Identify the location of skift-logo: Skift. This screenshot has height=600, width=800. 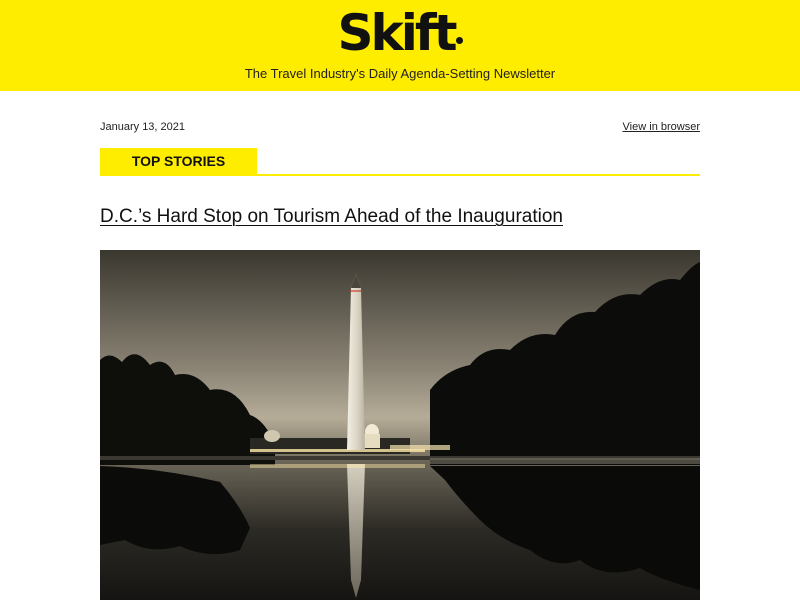
(400, 33).